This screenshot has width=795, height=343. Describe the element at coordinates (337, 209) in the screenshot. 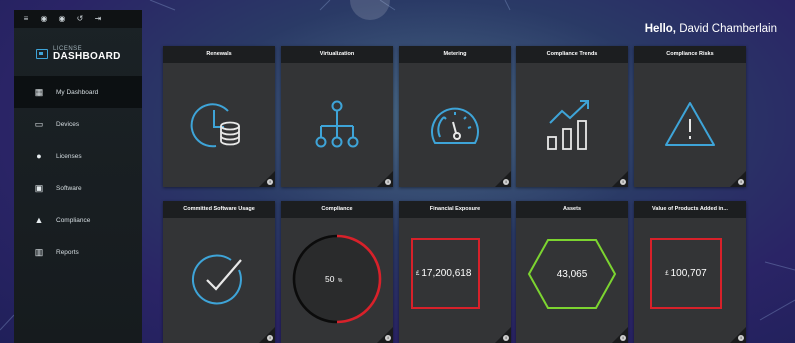

I see `tile-title: Compliance` at that location.